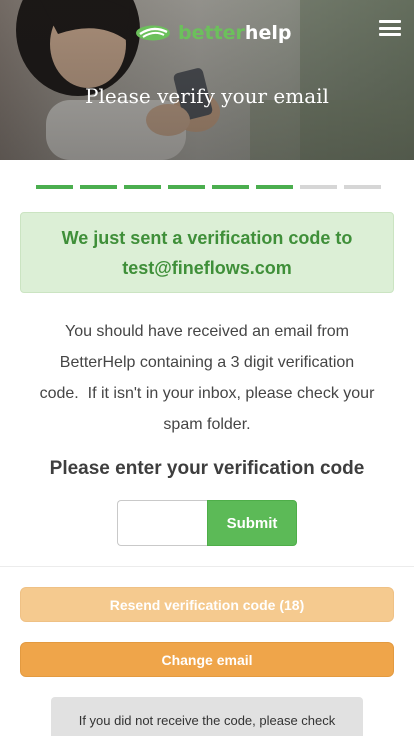 This screenshot has width=414, height=736. I want to click on hamburger-menu-icon, so click(390, 28).